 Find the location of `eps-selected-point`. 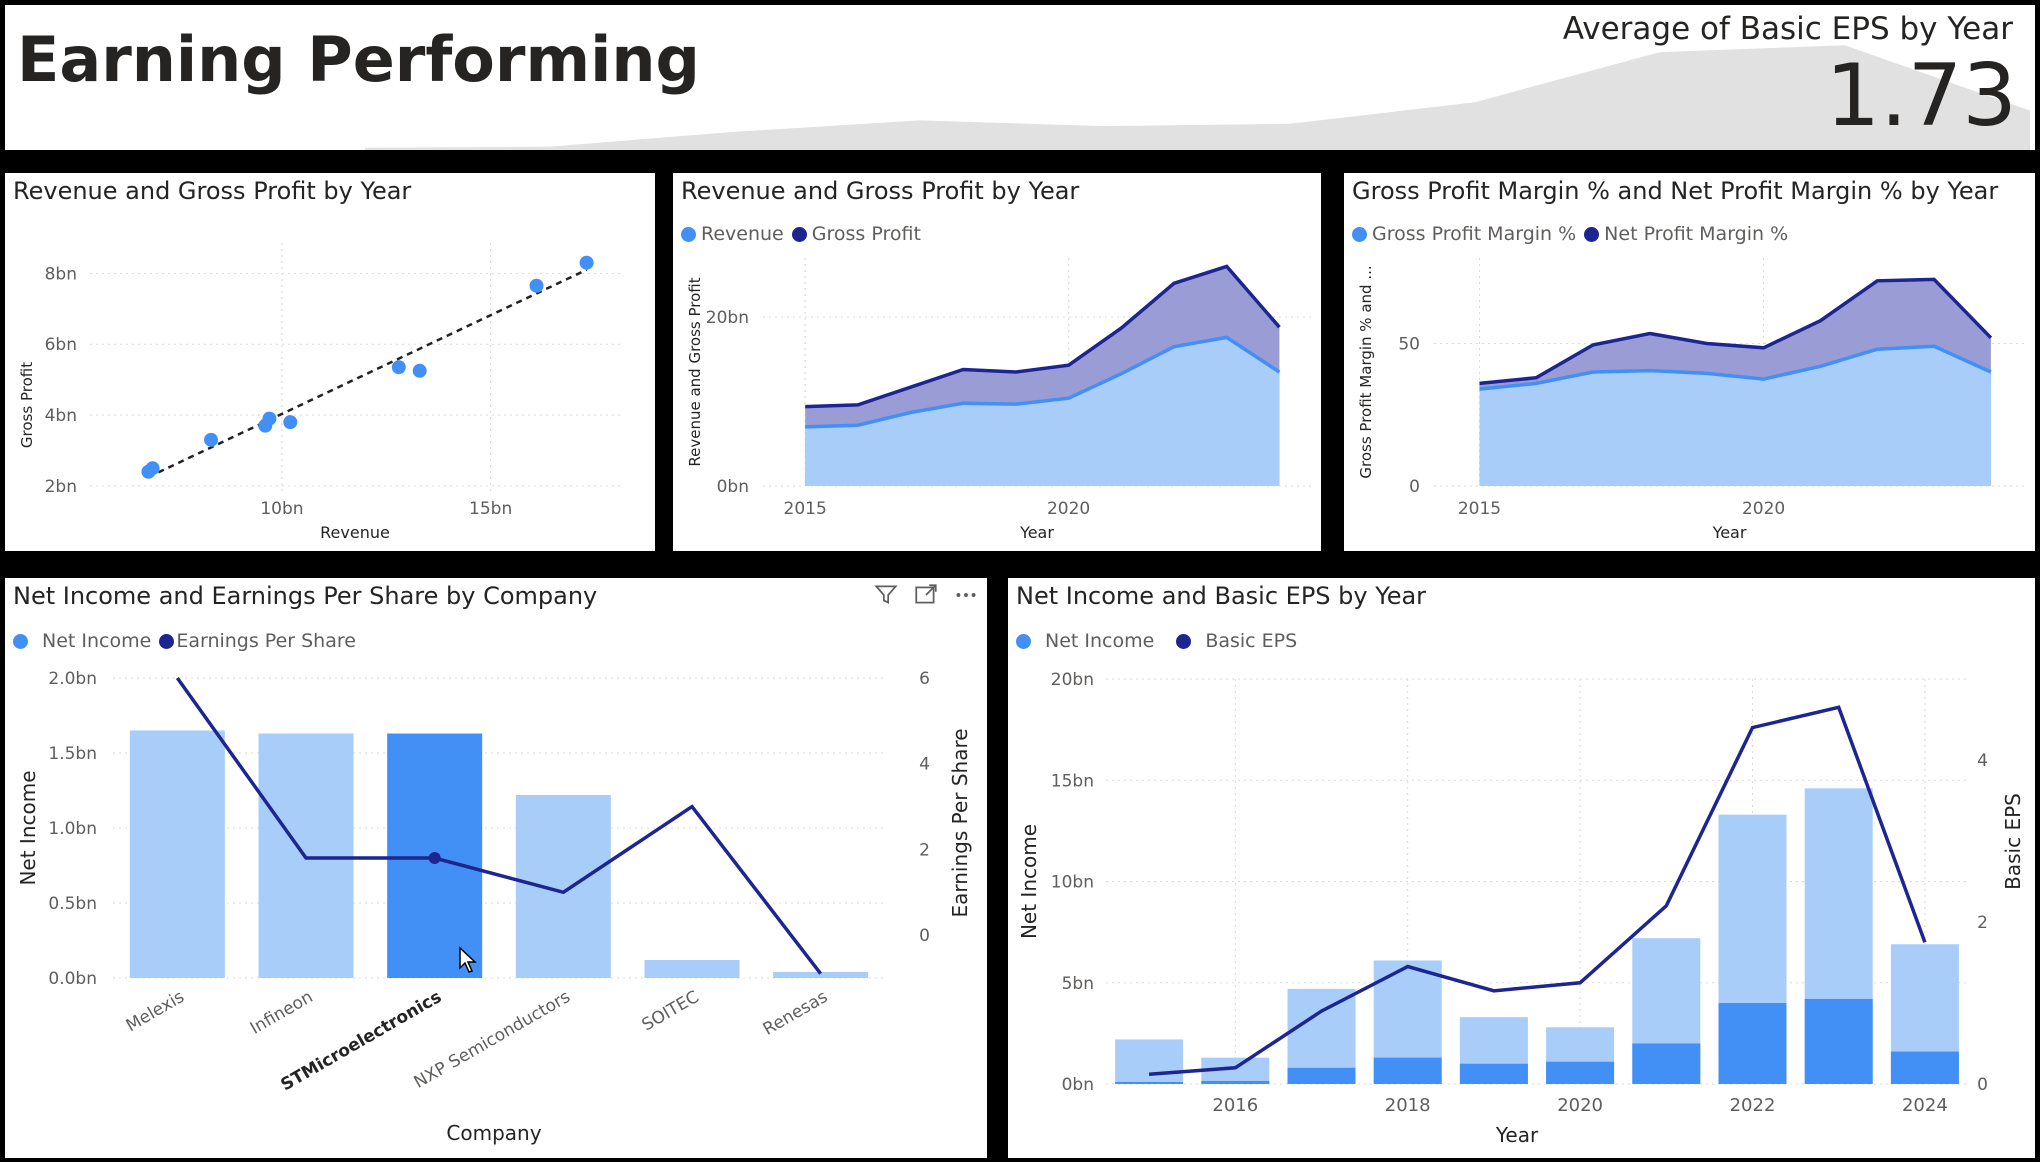

eps-selected-point is located at coordinates (434, 858).